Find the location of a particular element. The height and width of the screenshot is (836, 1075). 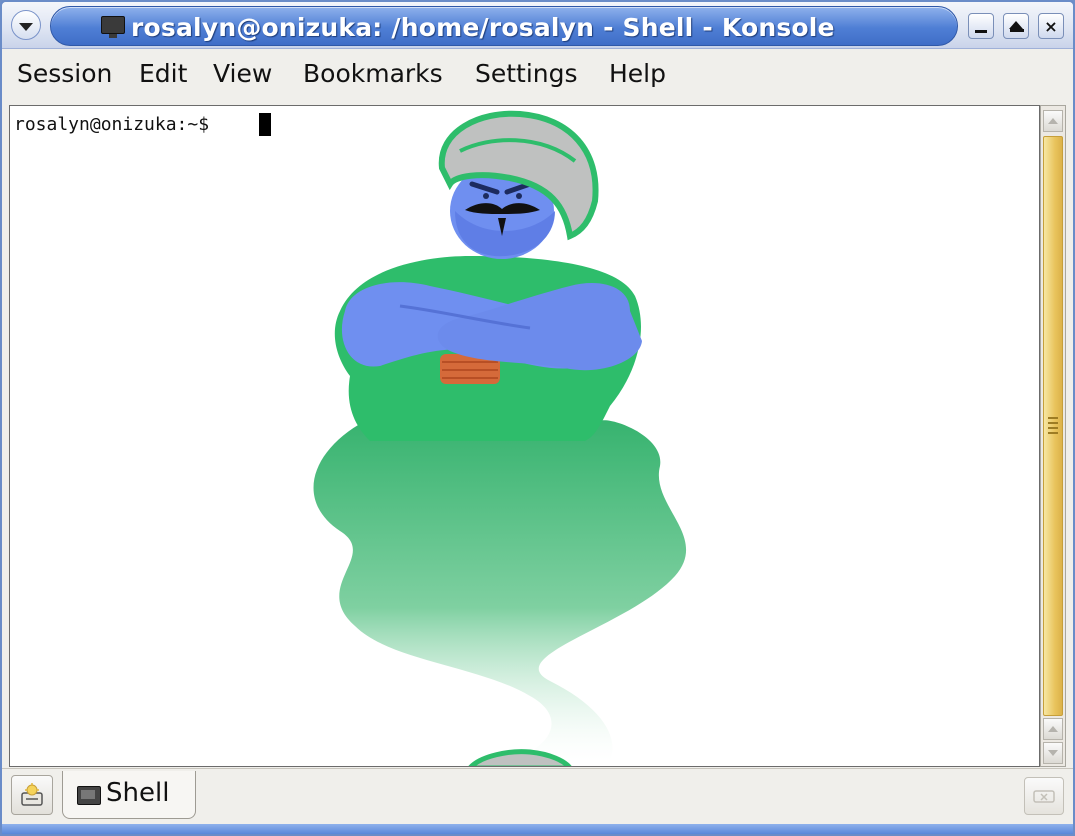

close-tab-icon is located at coordinates (1044, 796).